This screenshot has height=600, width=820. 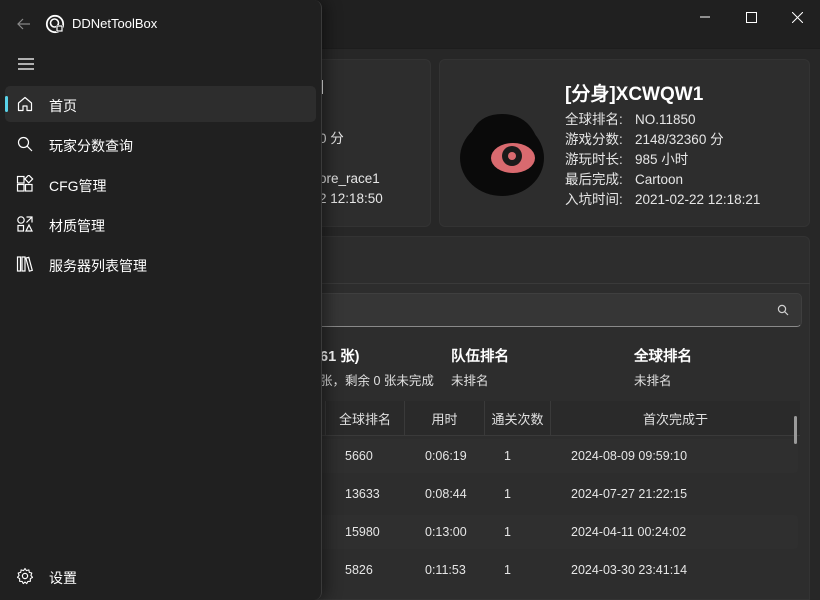 I want to click on maps-count-sub: 张，剩余 0 张未完成, so click(x=377, y=381).